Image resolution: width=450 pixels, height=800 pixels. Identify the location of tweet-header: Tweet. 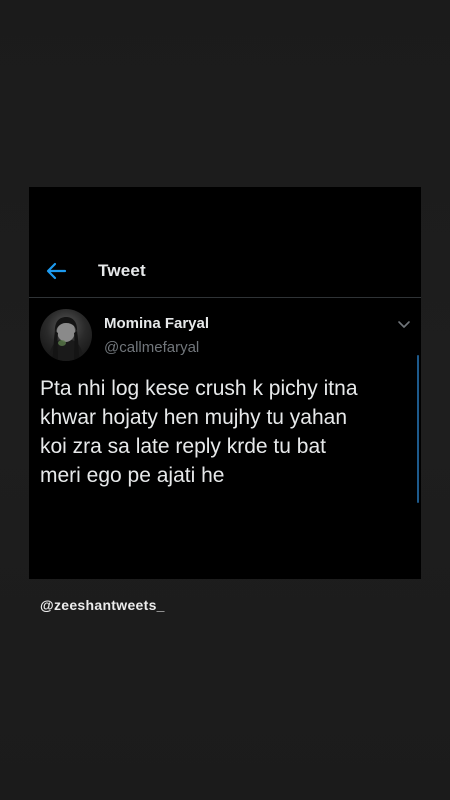
(225, 272).